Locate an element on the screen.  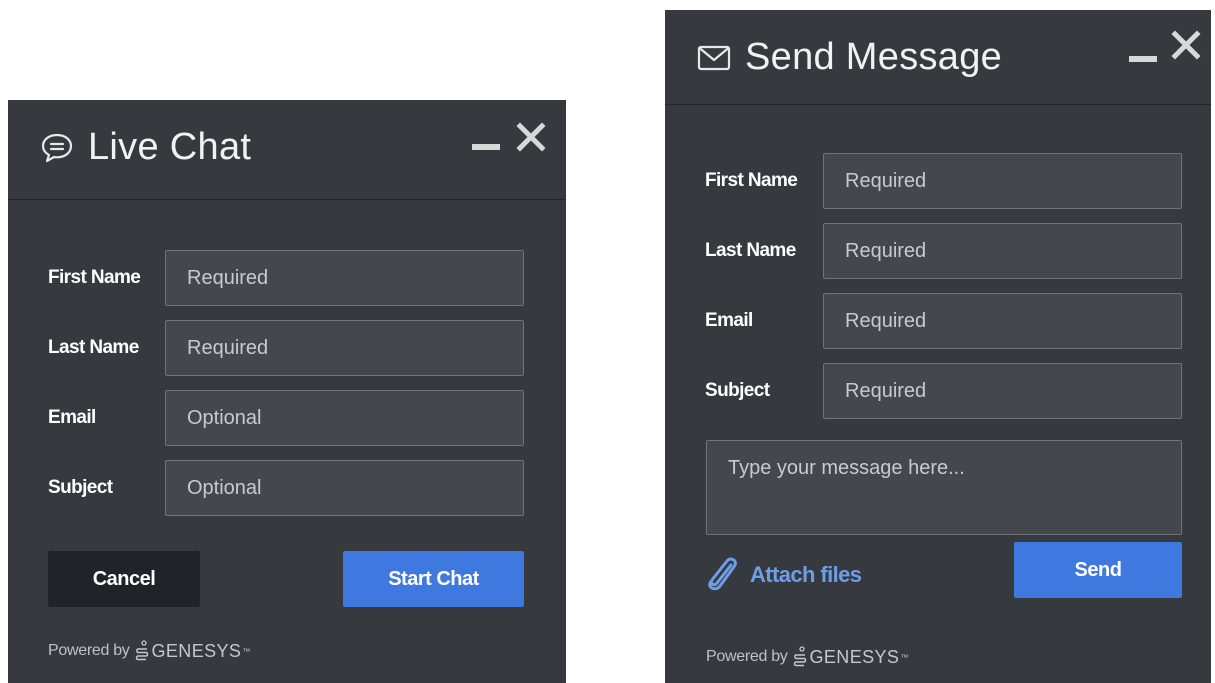
send-button: Send is located at coordinates (1098, 570).